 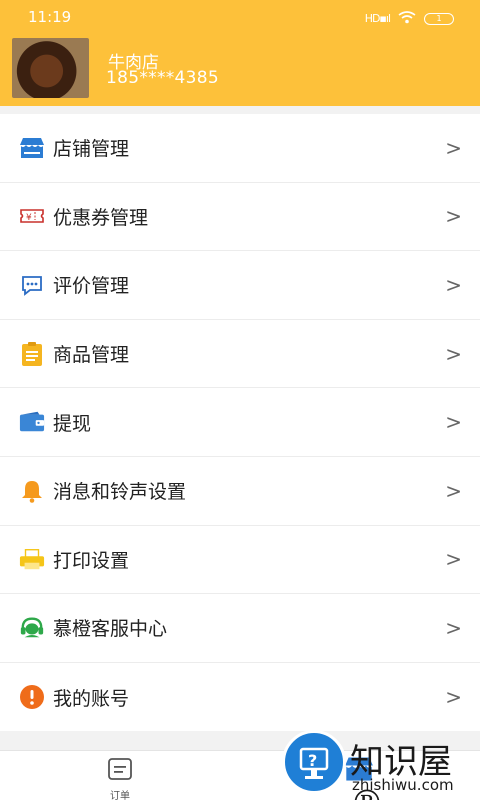 I want to click on menu-item-print-settings: 打印设置 >, so click(x=240, y=560).